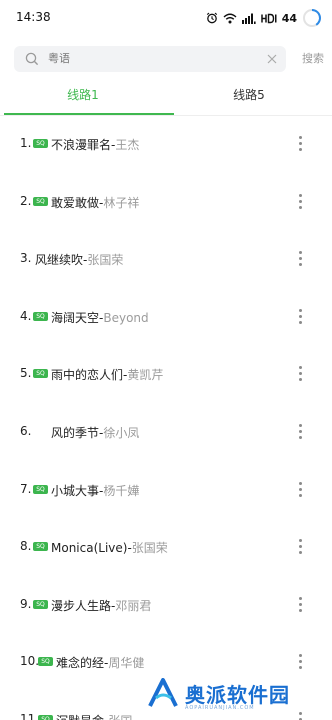 Image resolution: width=332 pixels, height=720 pixels. What do you see at coordinates (26, 603) in the screenshot?
I see `song-index: 9.` at bounding box center [26, 603].